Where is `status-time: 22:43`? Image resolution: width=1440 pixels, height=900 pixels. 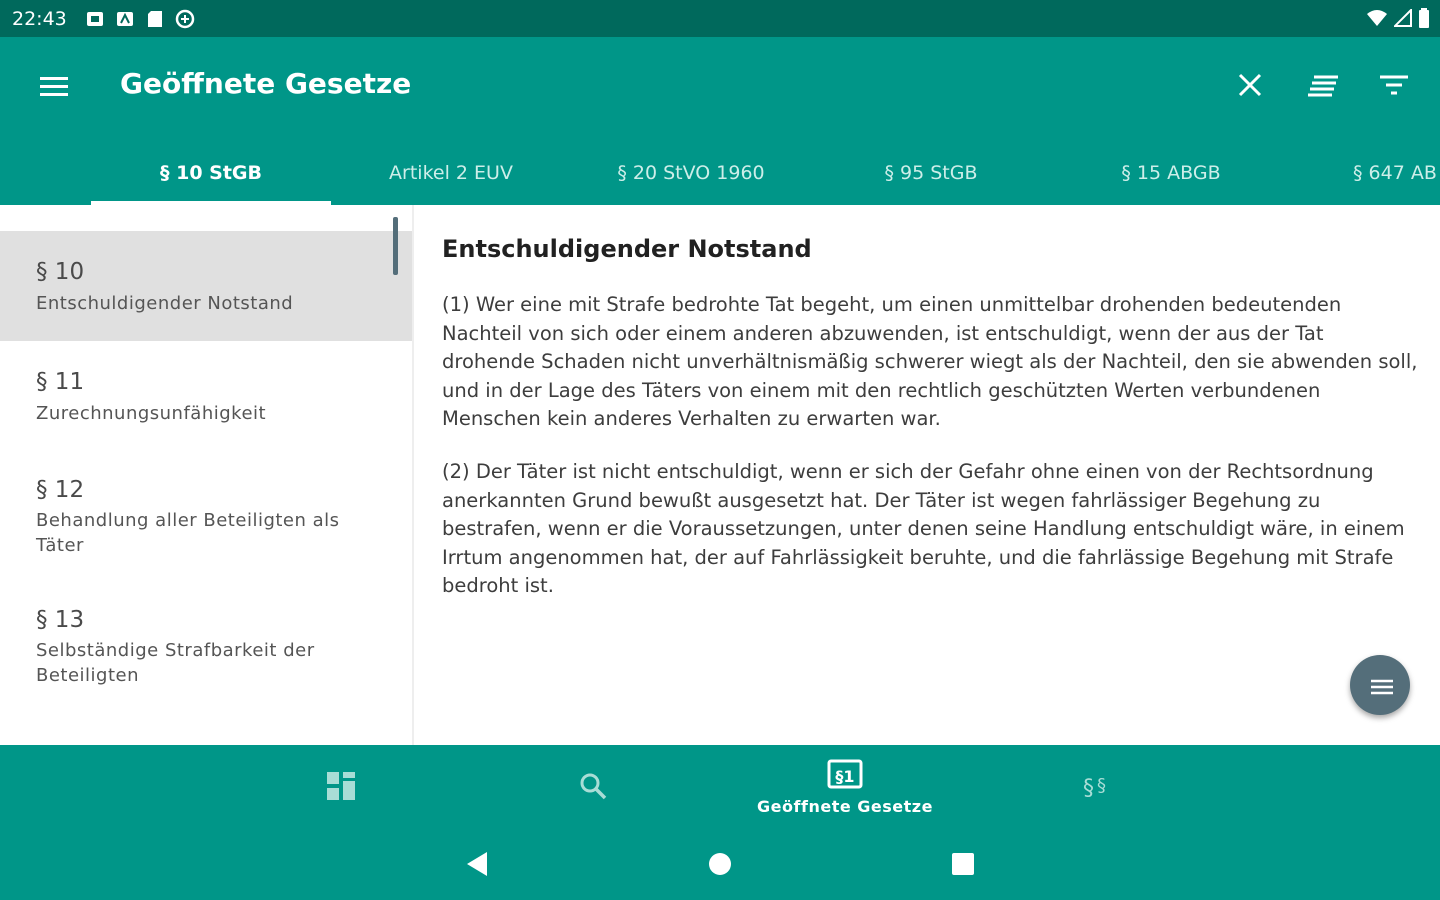 status-time: 22:43 is located at coordinates (39, 18).